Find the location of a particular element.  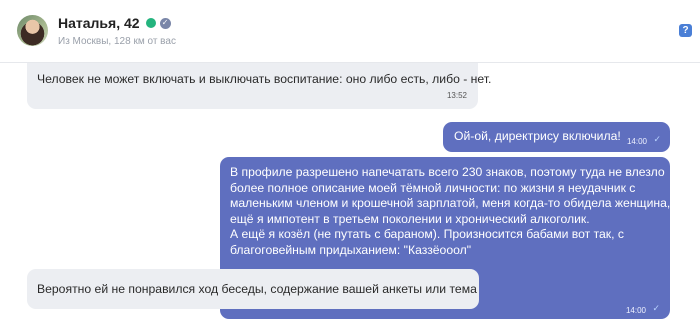

help-button: ? is located at coordinates (685, 30).